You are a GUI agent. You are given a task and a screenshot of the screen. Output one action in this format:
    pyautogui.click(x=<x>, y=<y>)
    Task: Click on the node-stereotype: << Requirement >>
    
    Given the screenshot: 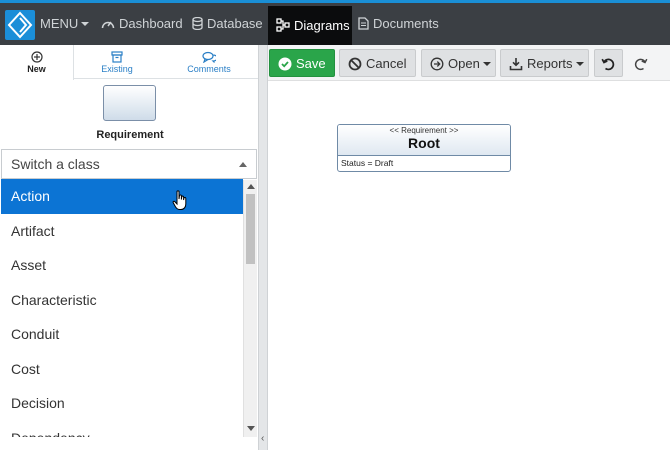 What is the action you would take?
    pyautogui.click(x=424, y=130)
    